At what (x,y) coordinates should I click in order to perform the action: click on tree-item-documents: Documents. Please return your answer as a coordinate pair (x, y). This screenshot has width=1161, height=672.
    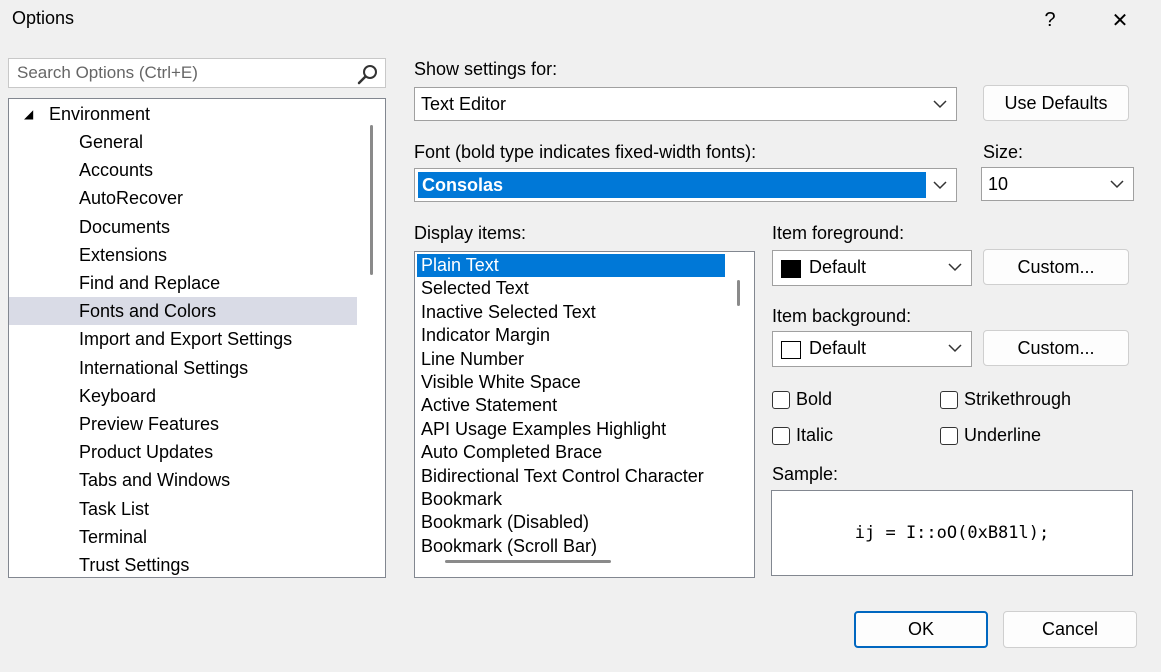
    Looking at the image, I should click on (183, 227).